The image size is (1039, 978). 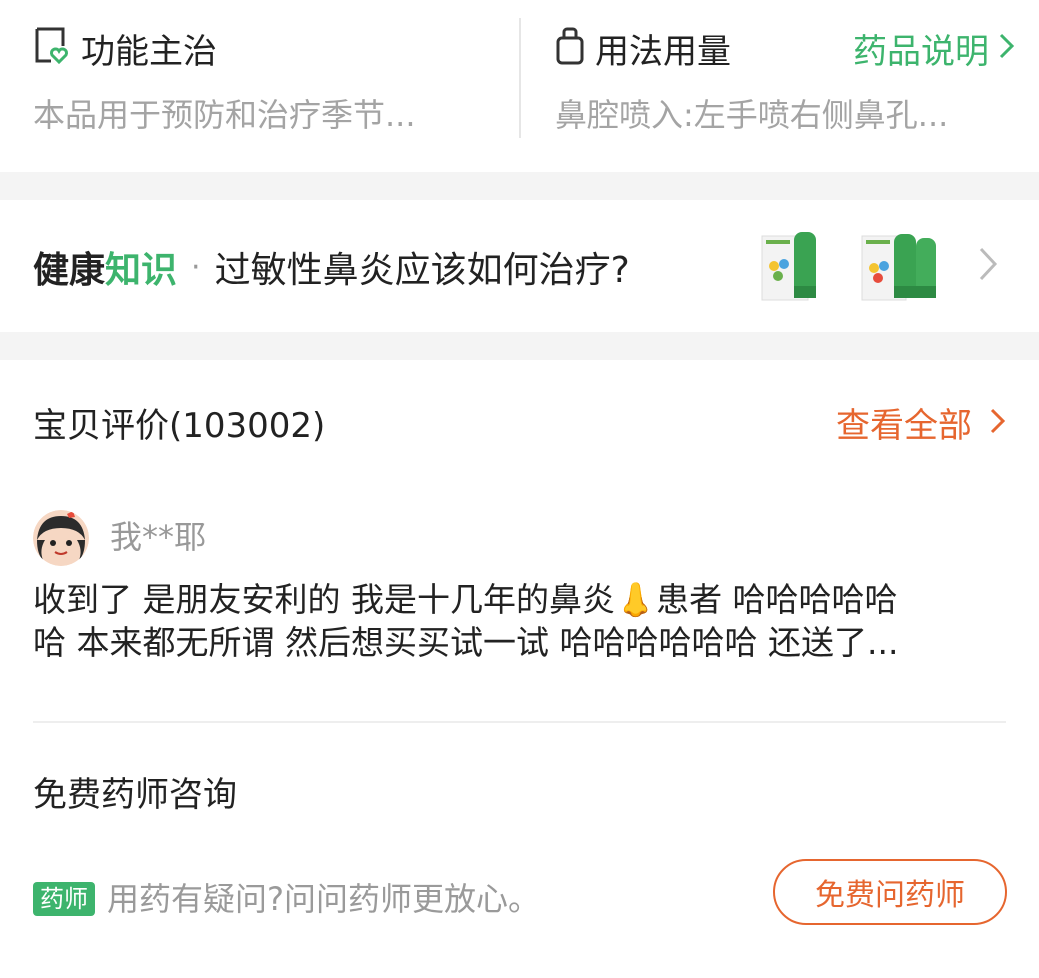 What do you see at coordinates (904, 426) in the screenshot?
I see `view-all-label: 查看全部` at bounding box center [904, 426].